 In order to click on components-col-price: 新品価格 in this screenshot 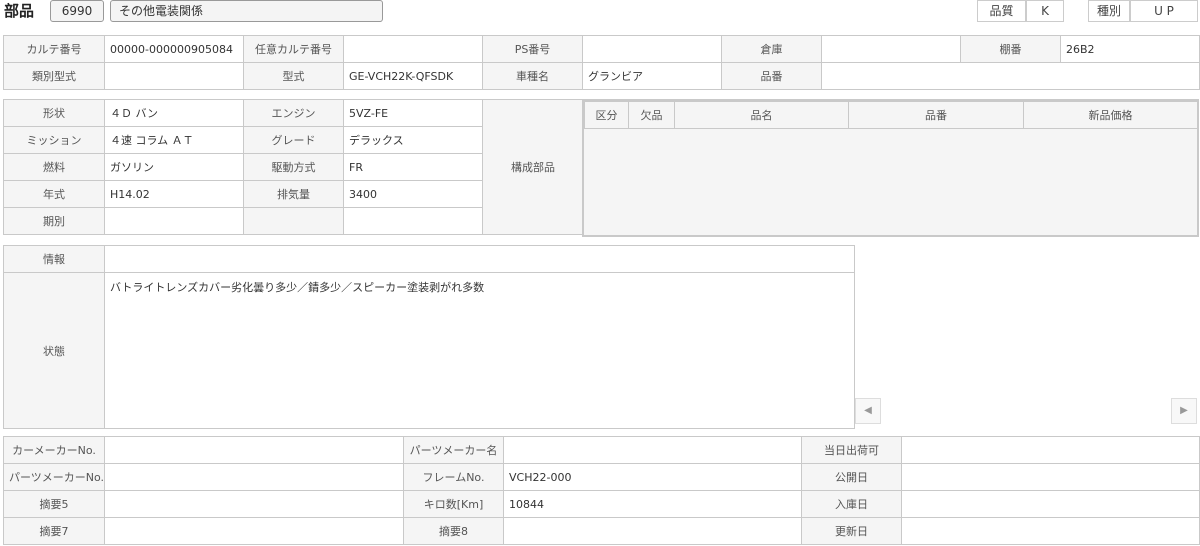, I will do `click(1110, 115)`.